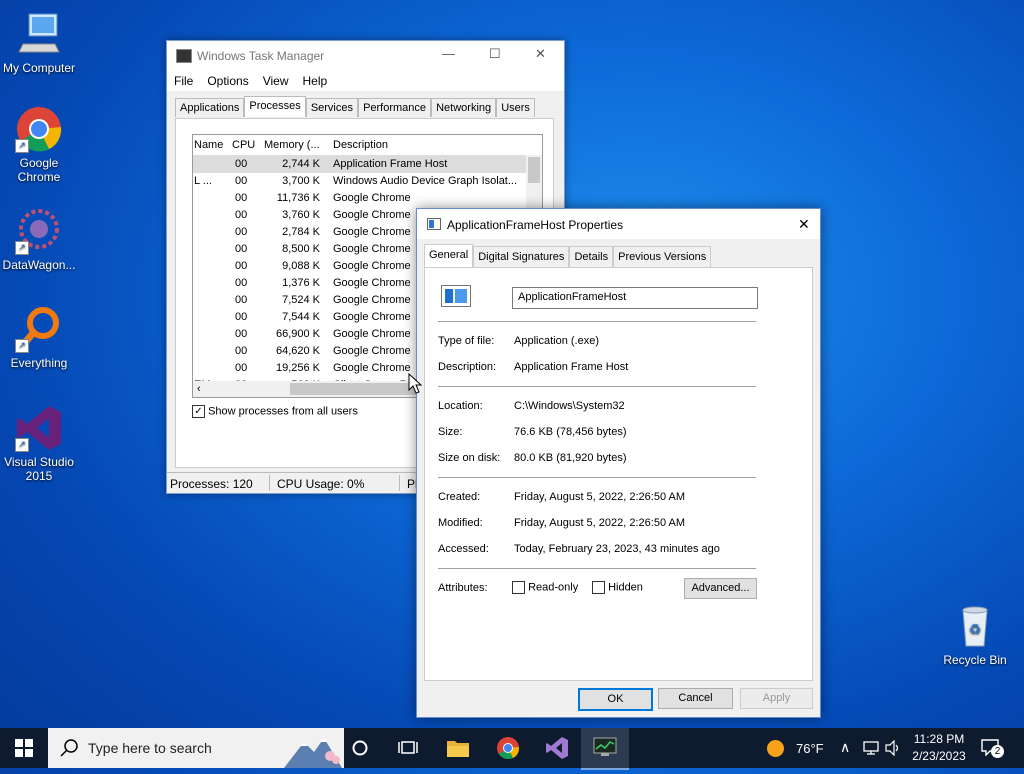 Image resolution: width=1024 pixels, height=774 pixels. I want to click on taskbar-task-manager, so click(605, 749).